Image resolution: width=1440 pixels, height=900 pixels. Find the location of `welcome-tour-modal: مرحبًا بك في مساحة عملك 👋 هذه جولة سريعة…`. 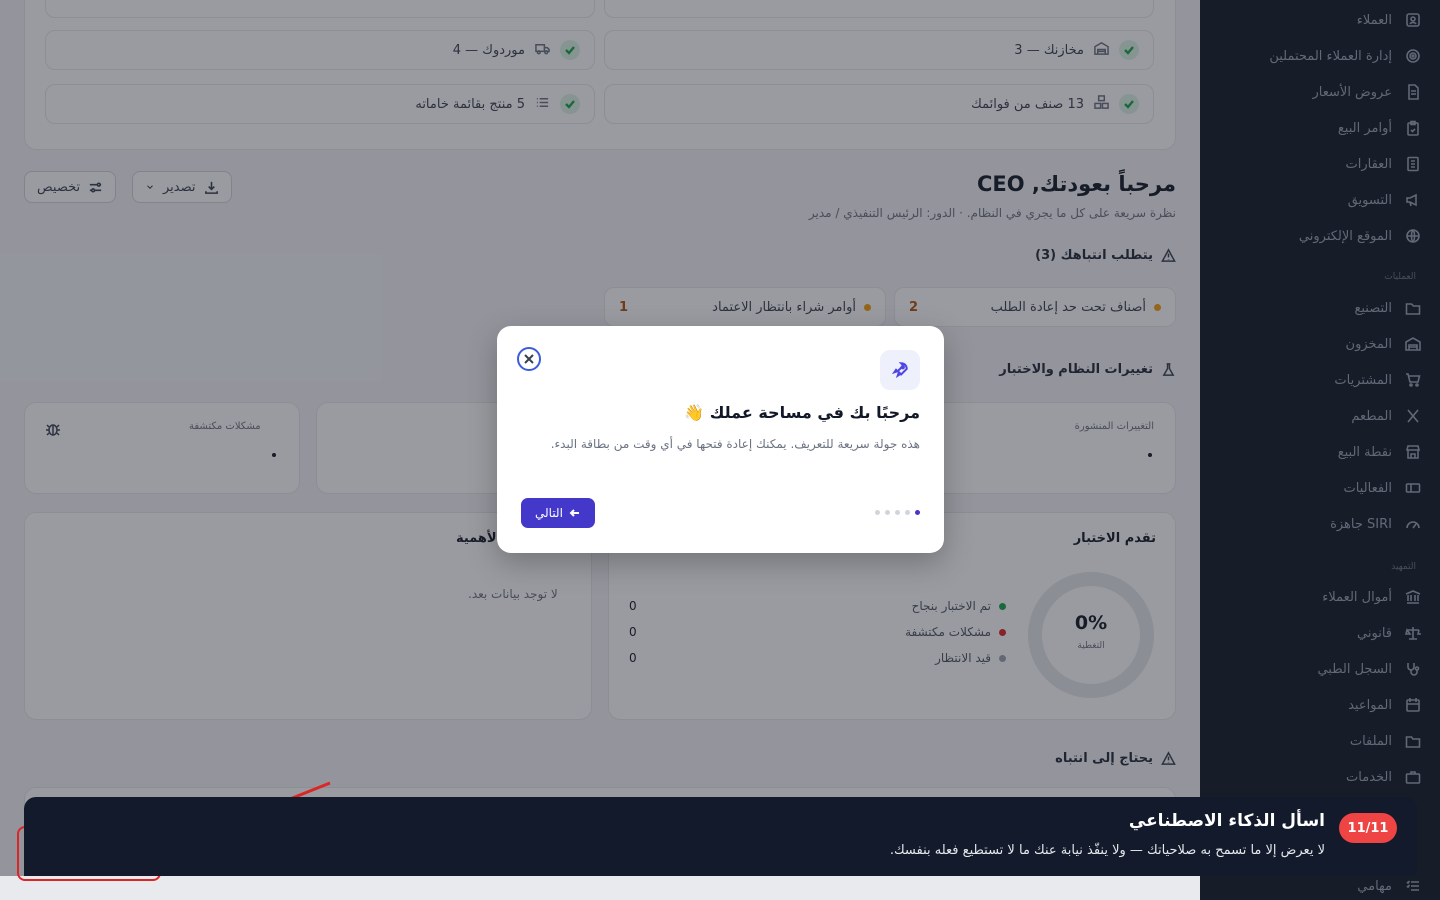

welcome-tour-modal: مرحبًا بك في مساحة عملك 👋 هذه جولة سريعة… is located at coordinates (720, 439).